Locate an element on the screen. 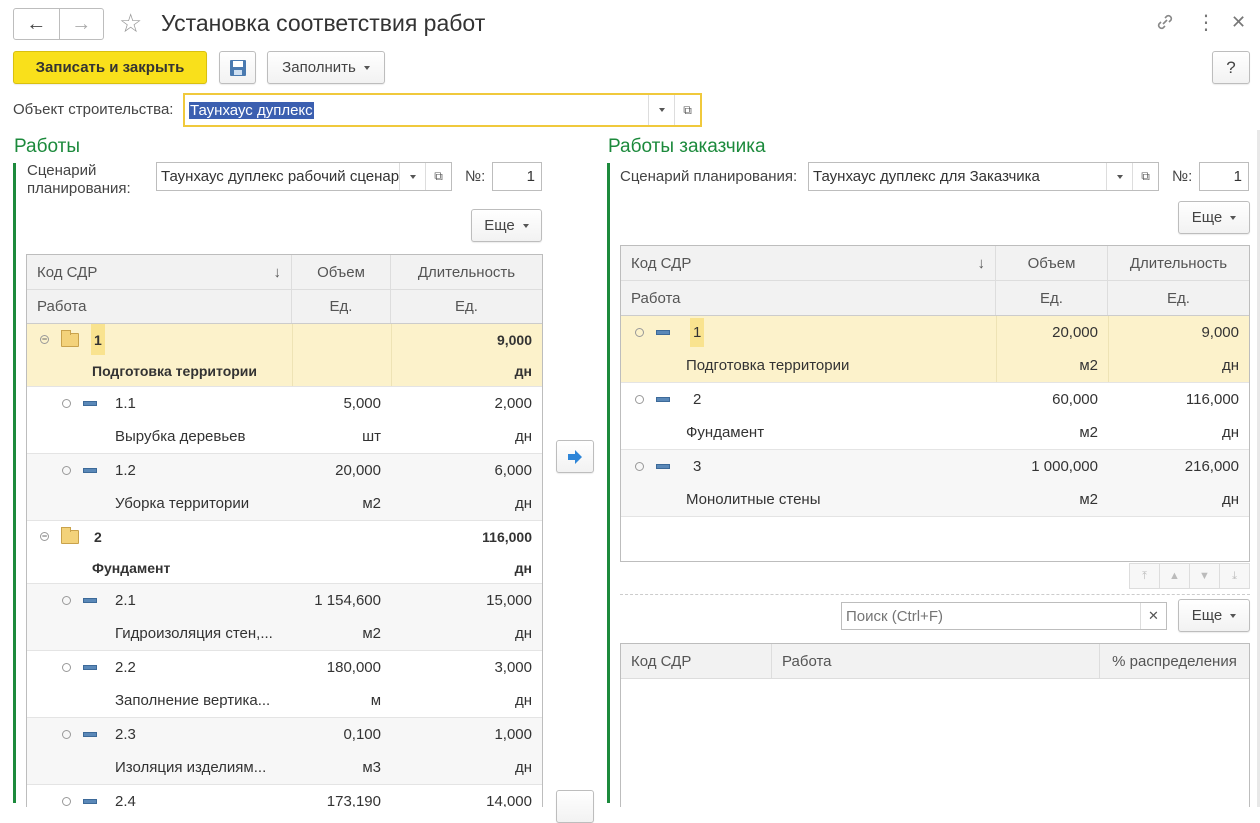  transfer-right-button is located at coordinates (575, 456).